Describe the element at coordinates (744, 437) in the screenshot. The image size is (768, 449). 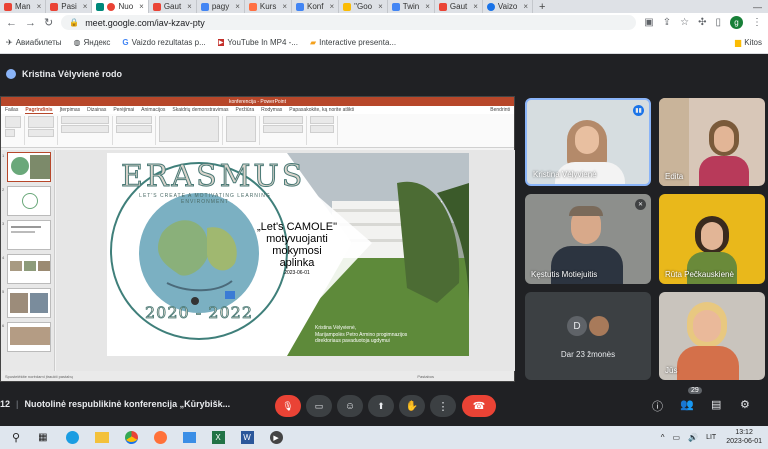
I see `clock: 13:12 2023-06-01` at that location.